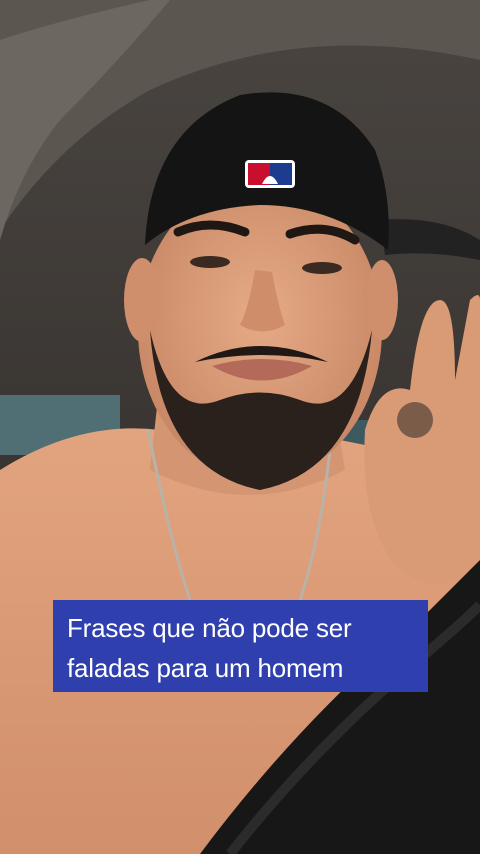 This screenshot has width=480, height=854. What do you see at coordinates (415, 420) in the screenshot?
I see `ok-ring` at bounding box center [415, 420].